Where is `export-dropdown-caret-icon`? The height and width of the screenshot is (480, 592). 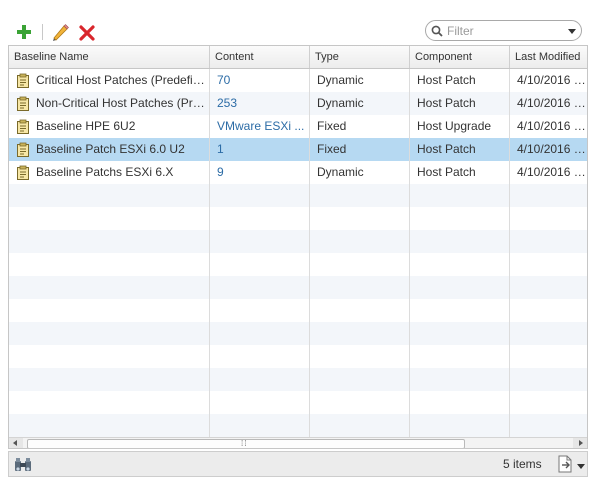
export-dropdown-caret-icon is located at coordinates (581, 466).